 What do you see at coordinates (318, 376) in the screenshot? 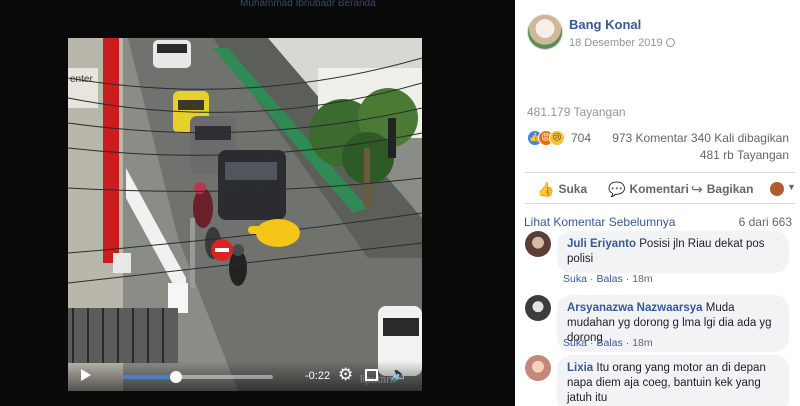
I see `video-time-remaining: -0:22` at bounding box center [318, 376].